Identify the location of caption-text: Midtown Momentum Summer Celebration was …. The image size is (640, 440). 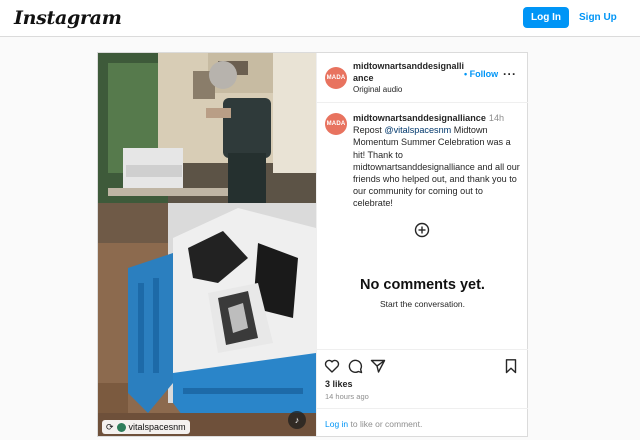
(436, 167).